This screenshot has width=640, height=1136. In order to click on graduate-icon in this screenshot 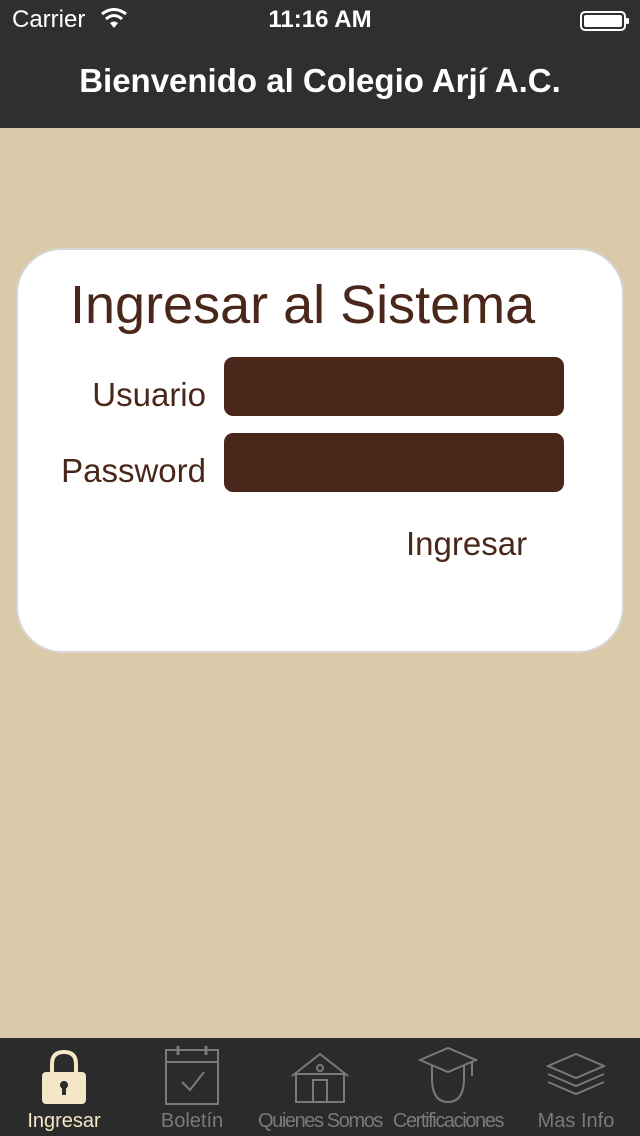, I will do `click(448, 1075)`.